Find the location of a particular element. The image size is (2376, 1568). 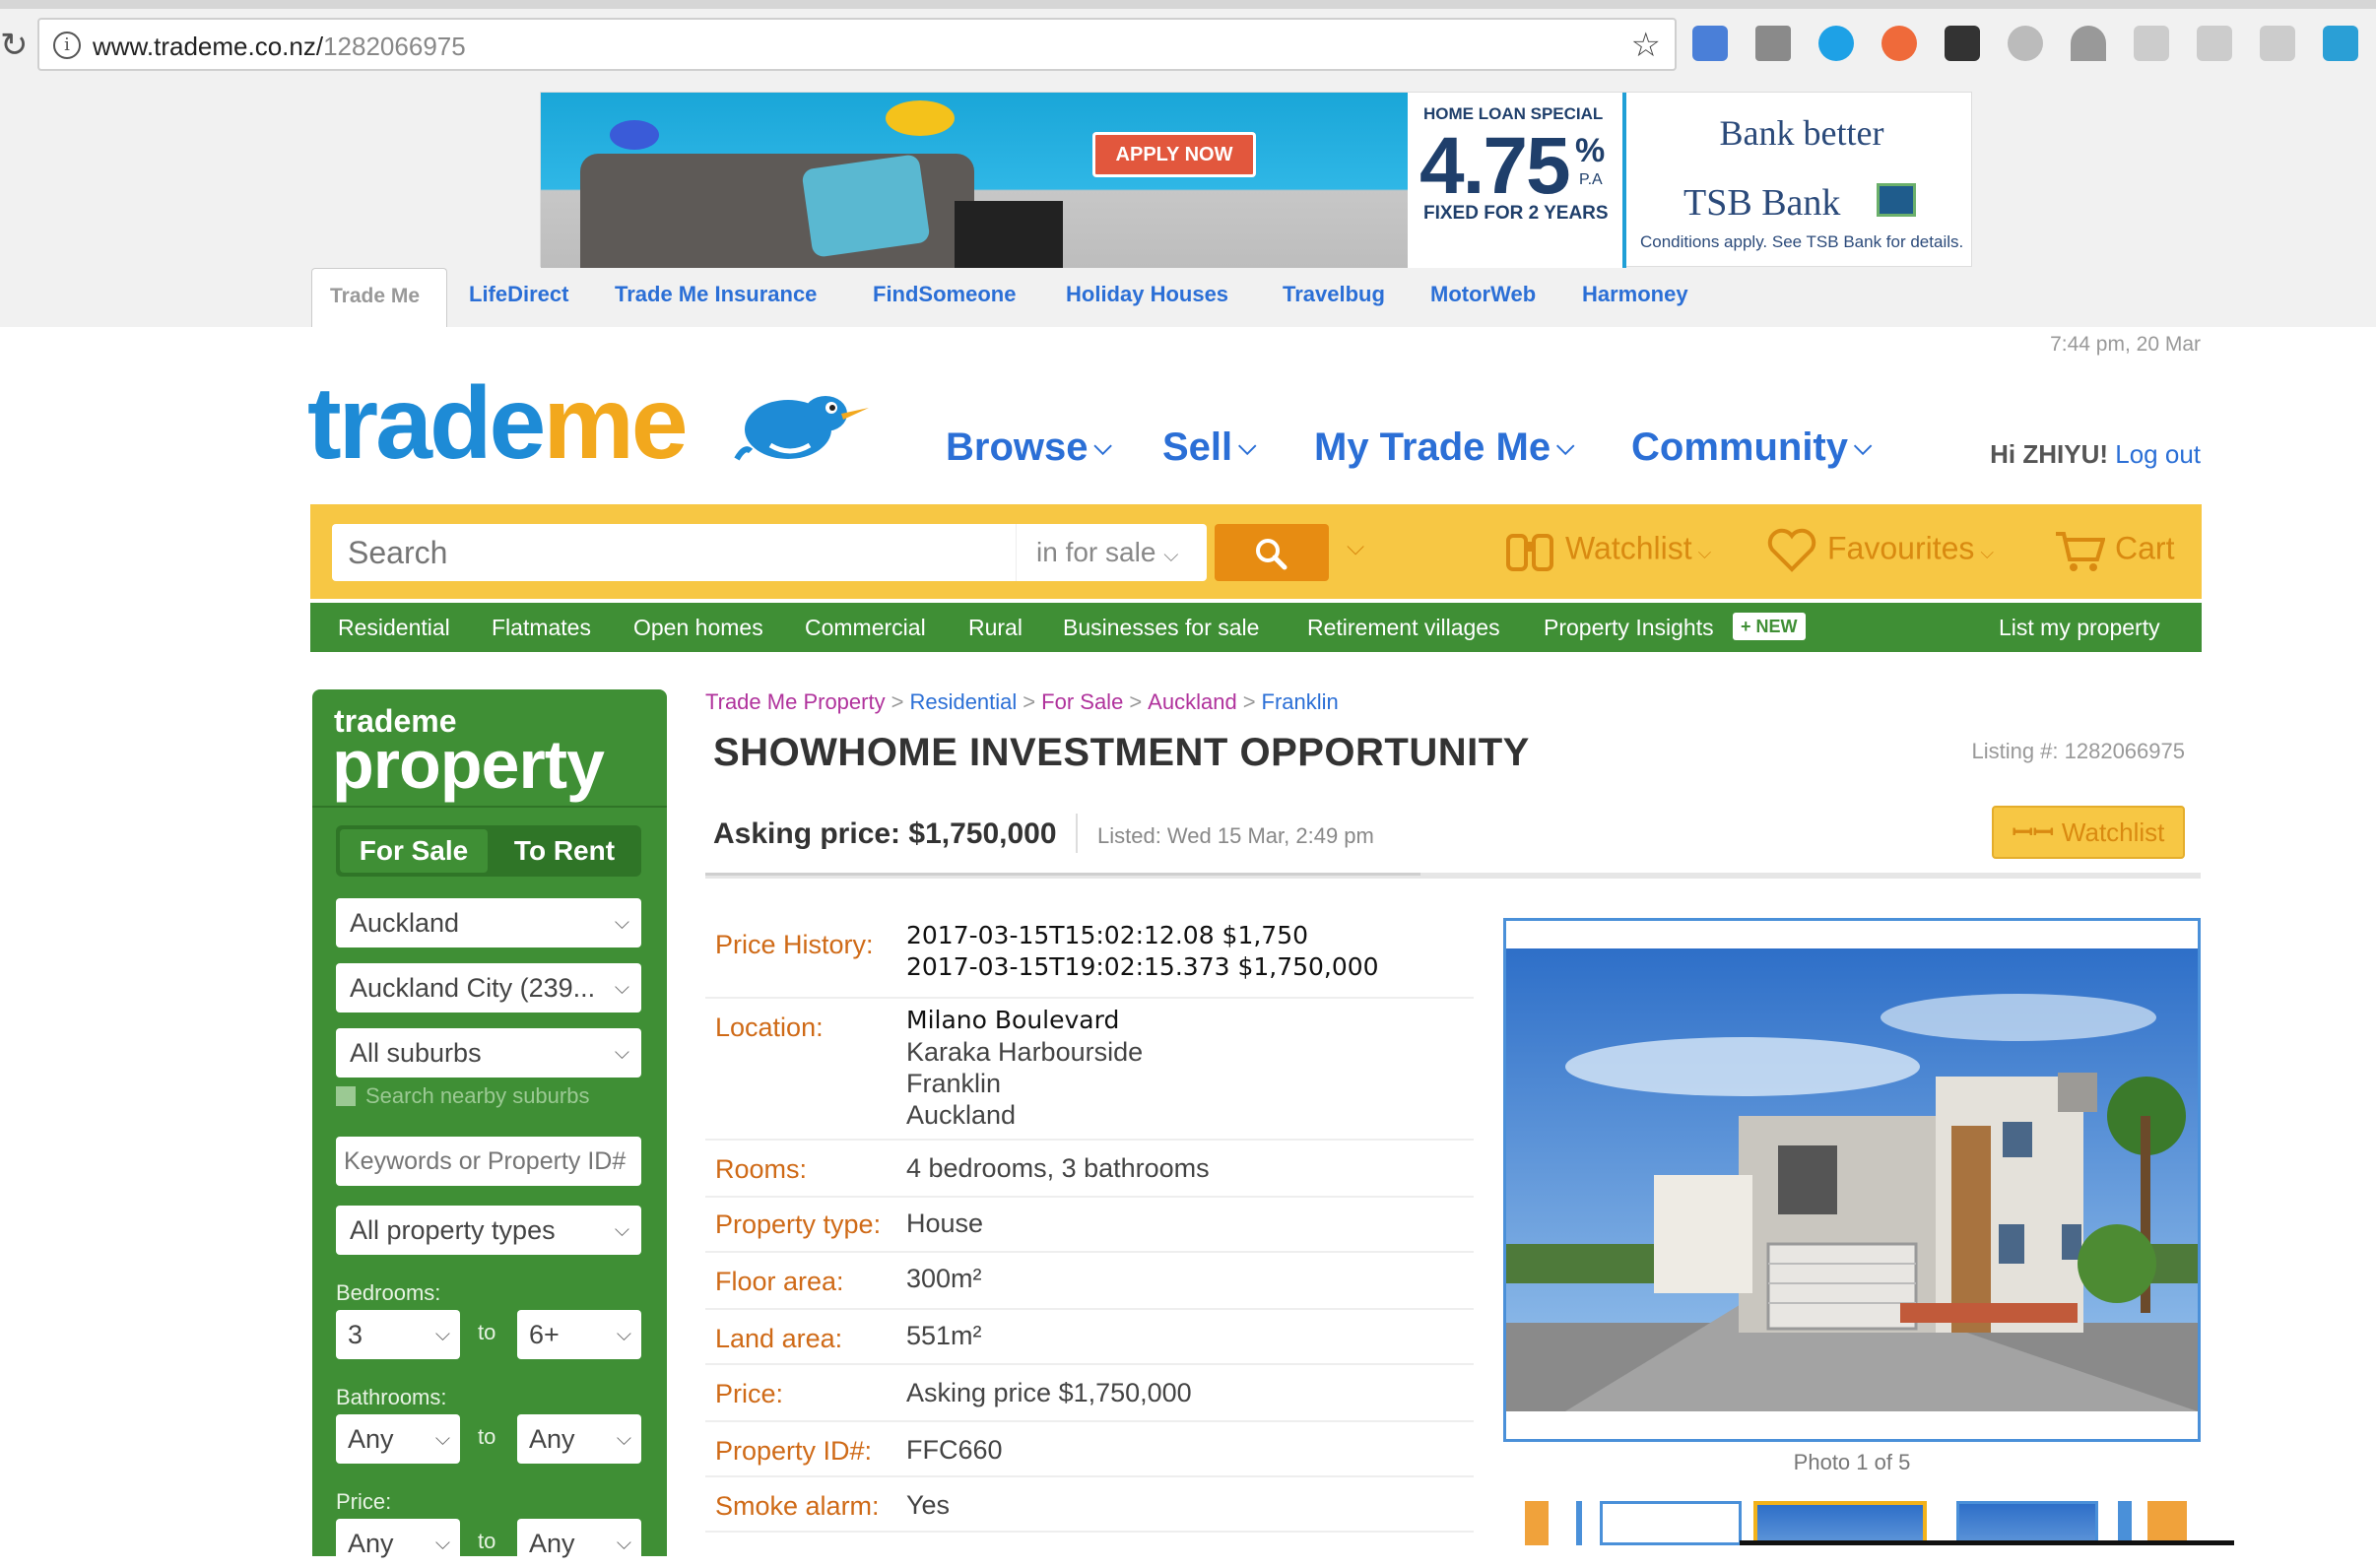

tab-harmoney: Harmoney is located at coordinates (1635, 295).